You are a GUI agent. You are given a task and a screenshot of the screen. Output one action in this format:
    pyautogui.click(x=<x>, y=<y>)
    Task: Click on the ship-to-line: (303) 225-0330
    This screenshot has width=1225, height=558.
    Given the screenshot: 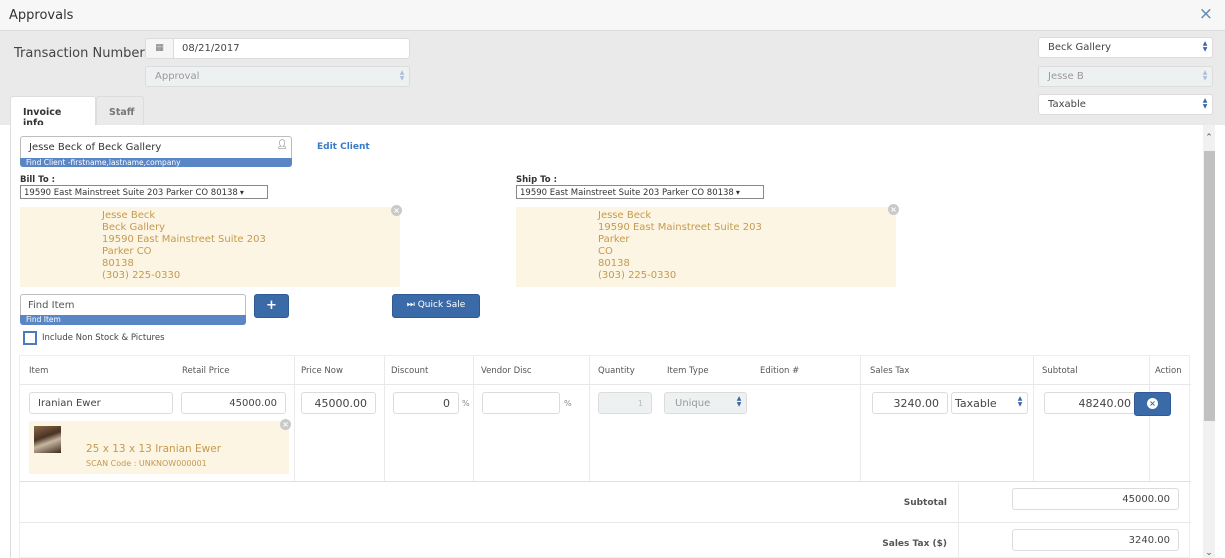 What is the action you would take?
    pyautogui.click(x=637, y=275)
    